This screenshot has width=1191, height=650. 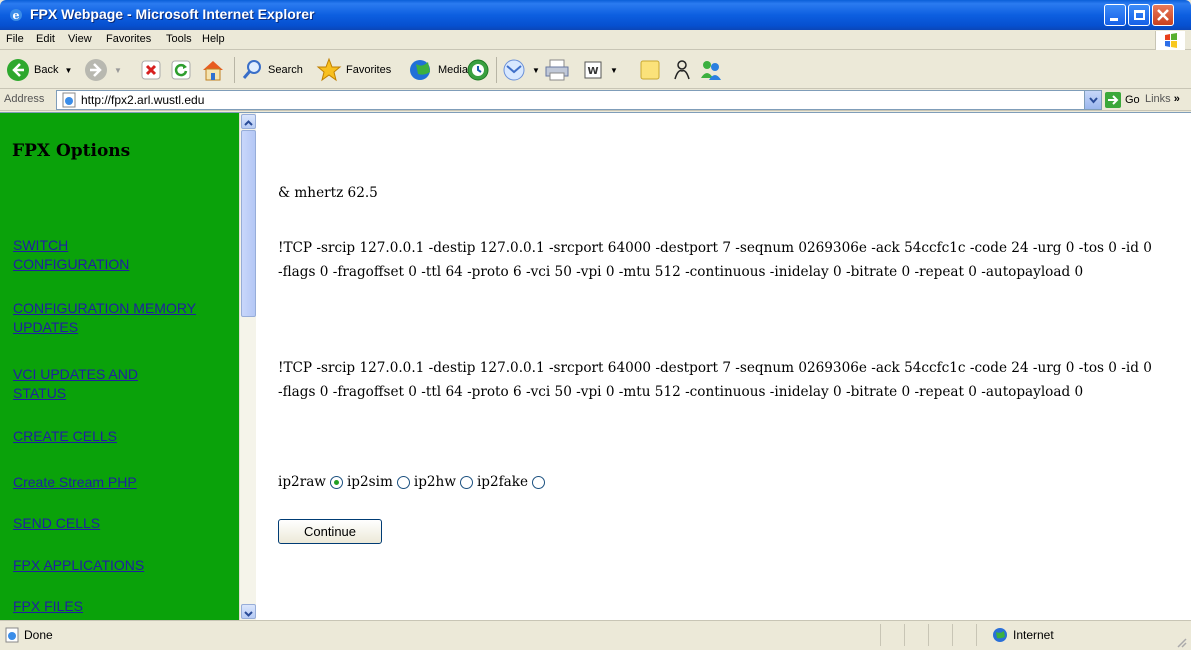 What do you see at coordinates (103, 384) in the screenshot?
I see `sidebar-link-vci-updates-status: VCI UPDATES AND STATUS` at bounding box center [103, 384].